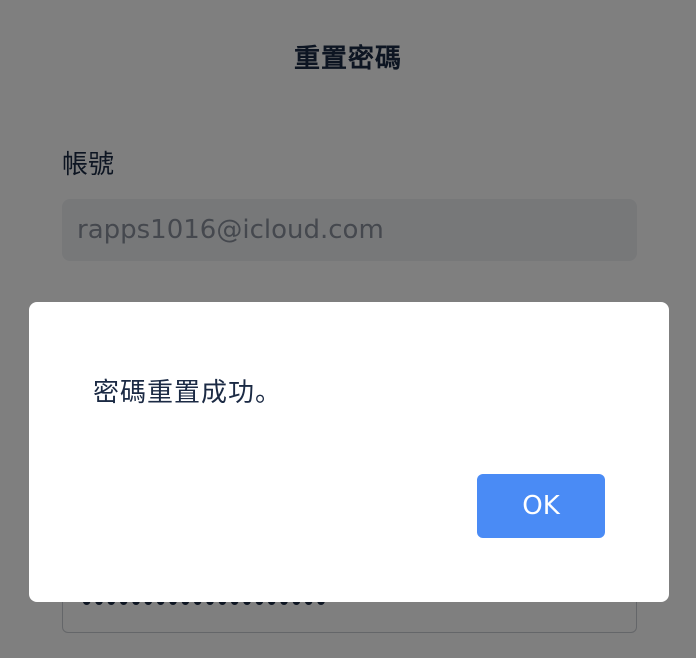 Image resolution: width=696 pixels, height=658 pixels. What do you see at coordinates (541, 506) in the screenshot?
I see `ok-button: OK` at bounding box center [541, 506].